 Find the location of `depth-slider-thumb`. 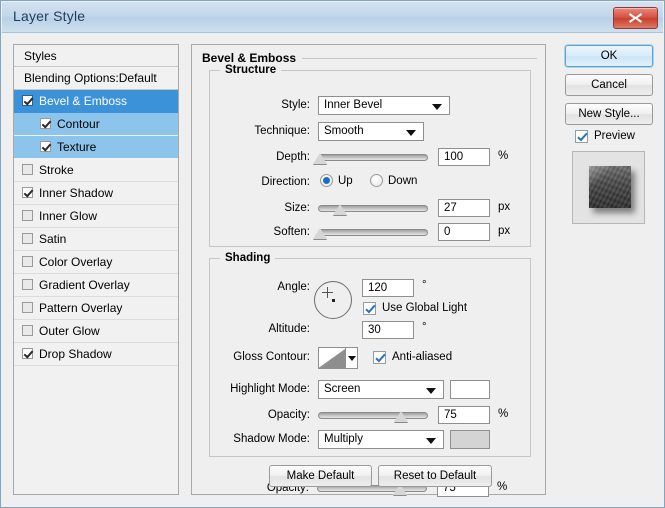

depth-slider-thumb is located at coordinates (320, 158).